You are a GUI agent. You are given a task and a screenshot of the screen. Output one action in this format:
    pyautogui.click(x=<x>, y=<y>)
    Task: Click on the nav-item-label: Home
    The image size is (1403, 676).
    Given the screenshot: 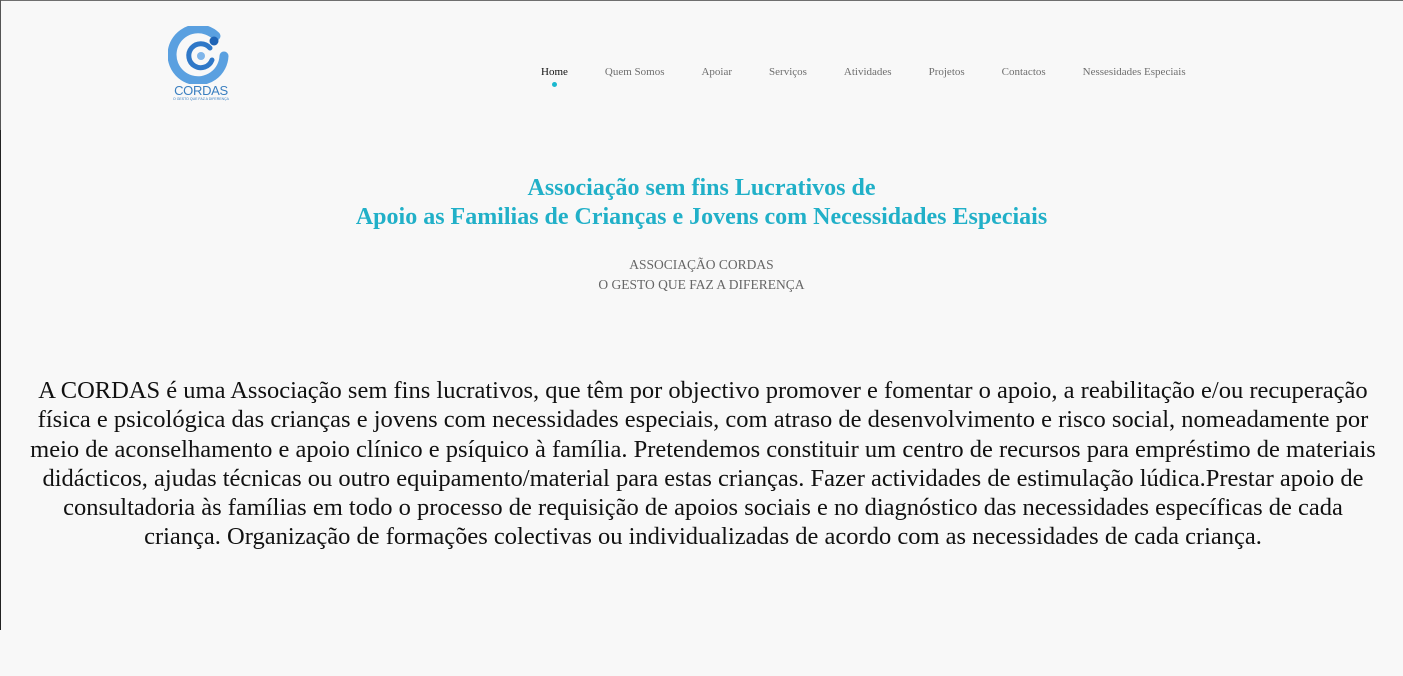 What is the action you would take?
    pyautogui.click(x=554, y=72)
    